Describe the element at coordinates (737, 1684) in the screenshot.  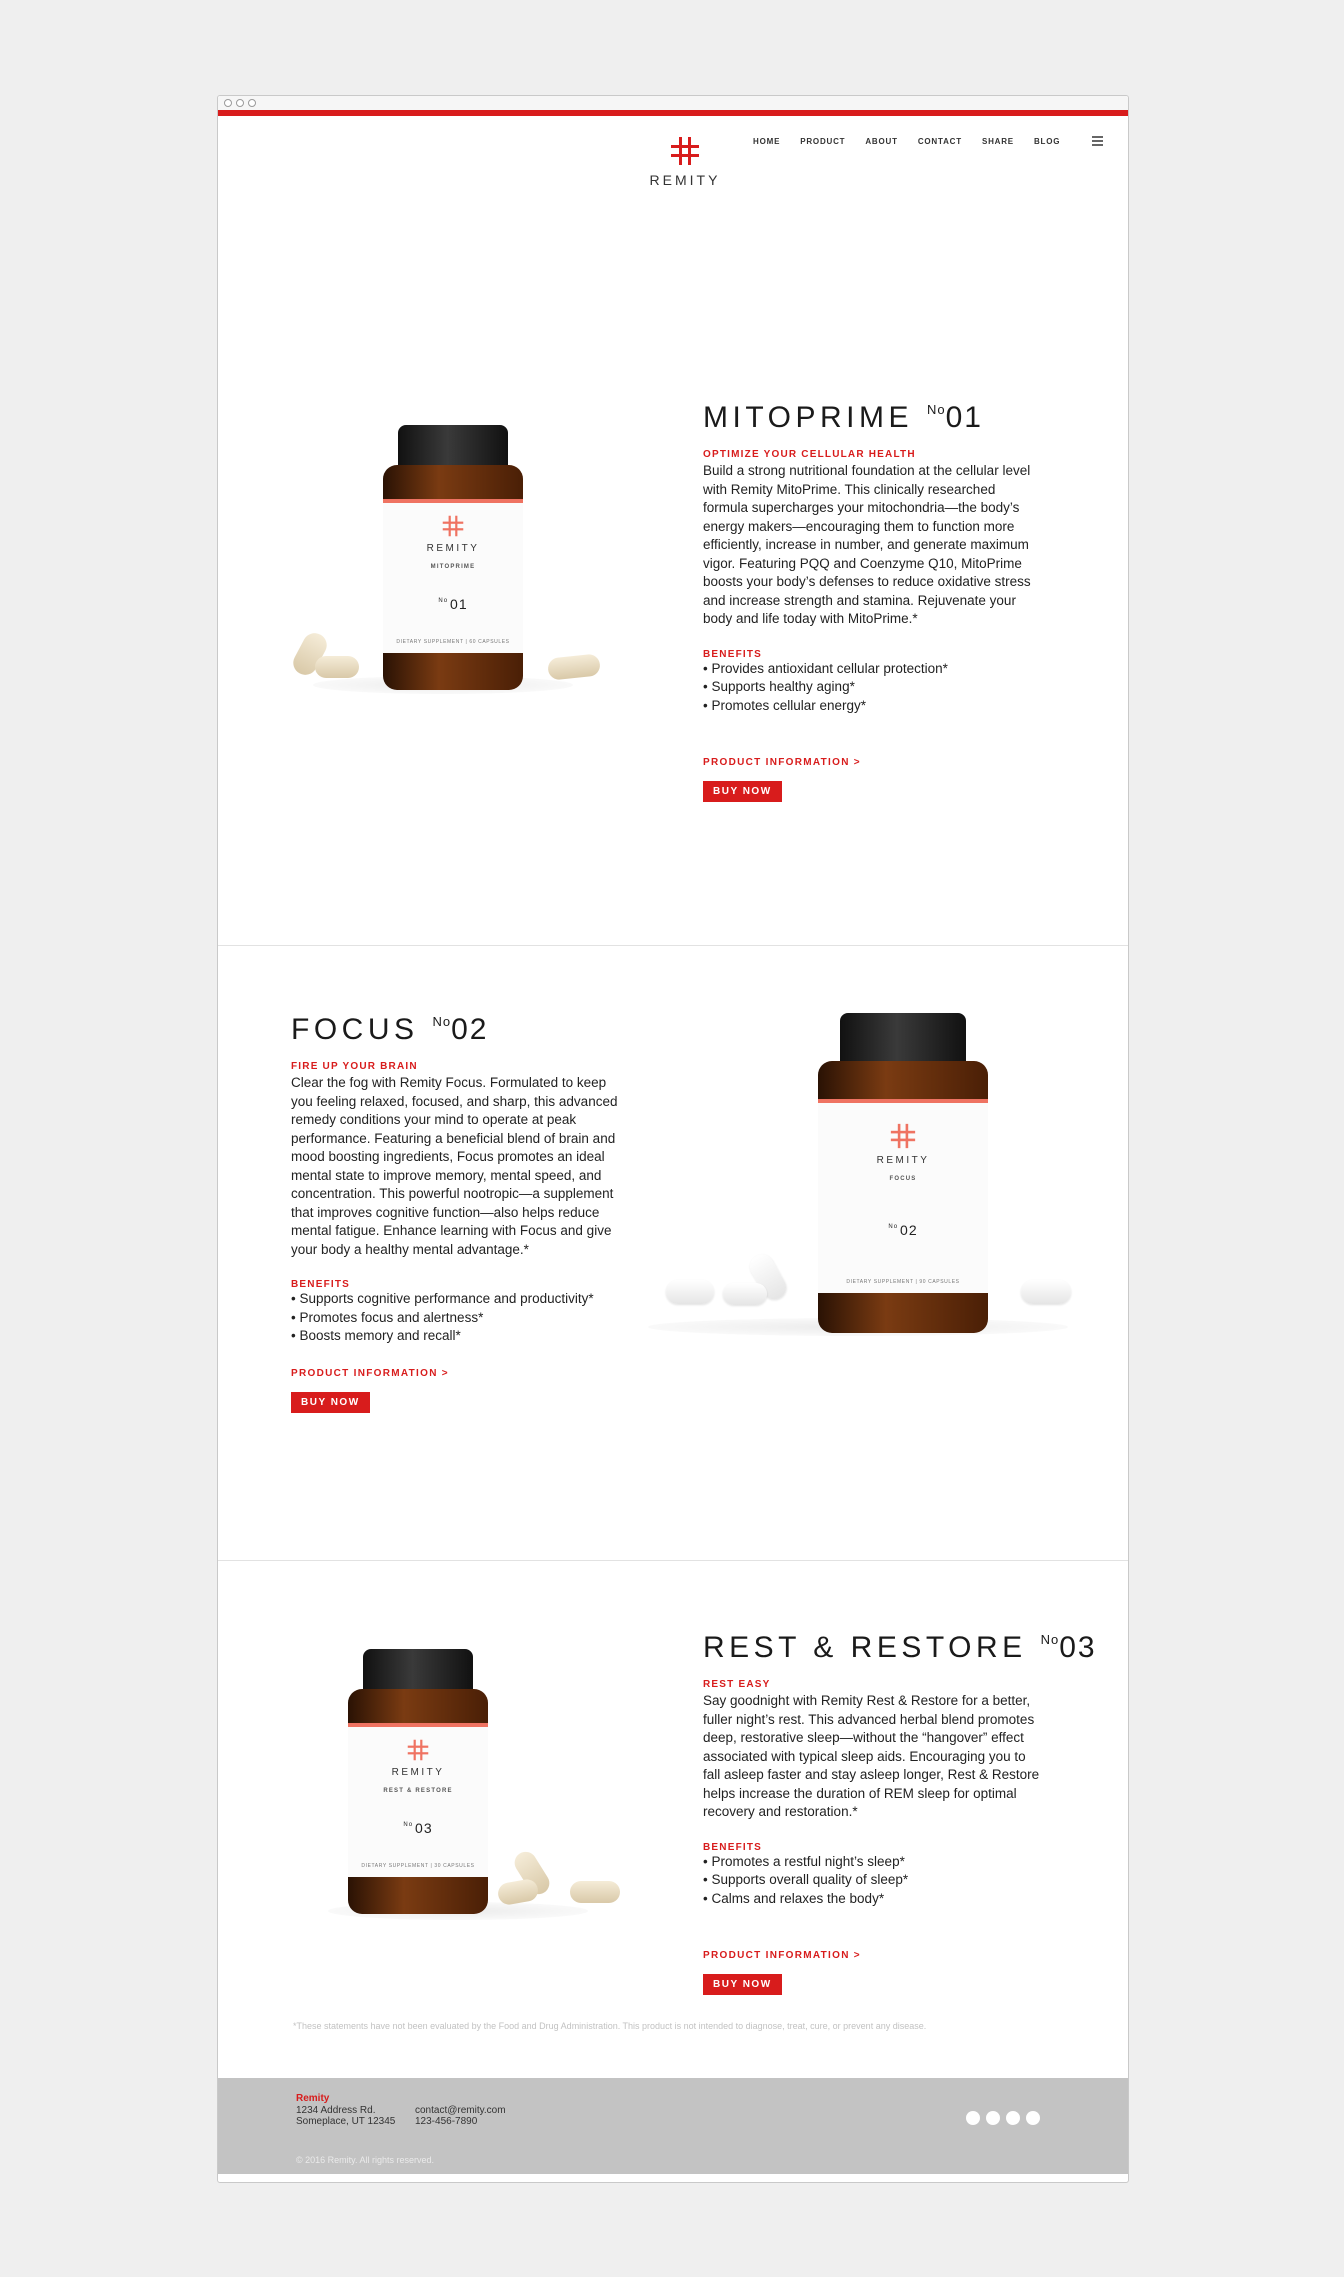
I see `product-tagline: REST EASY` at that location.